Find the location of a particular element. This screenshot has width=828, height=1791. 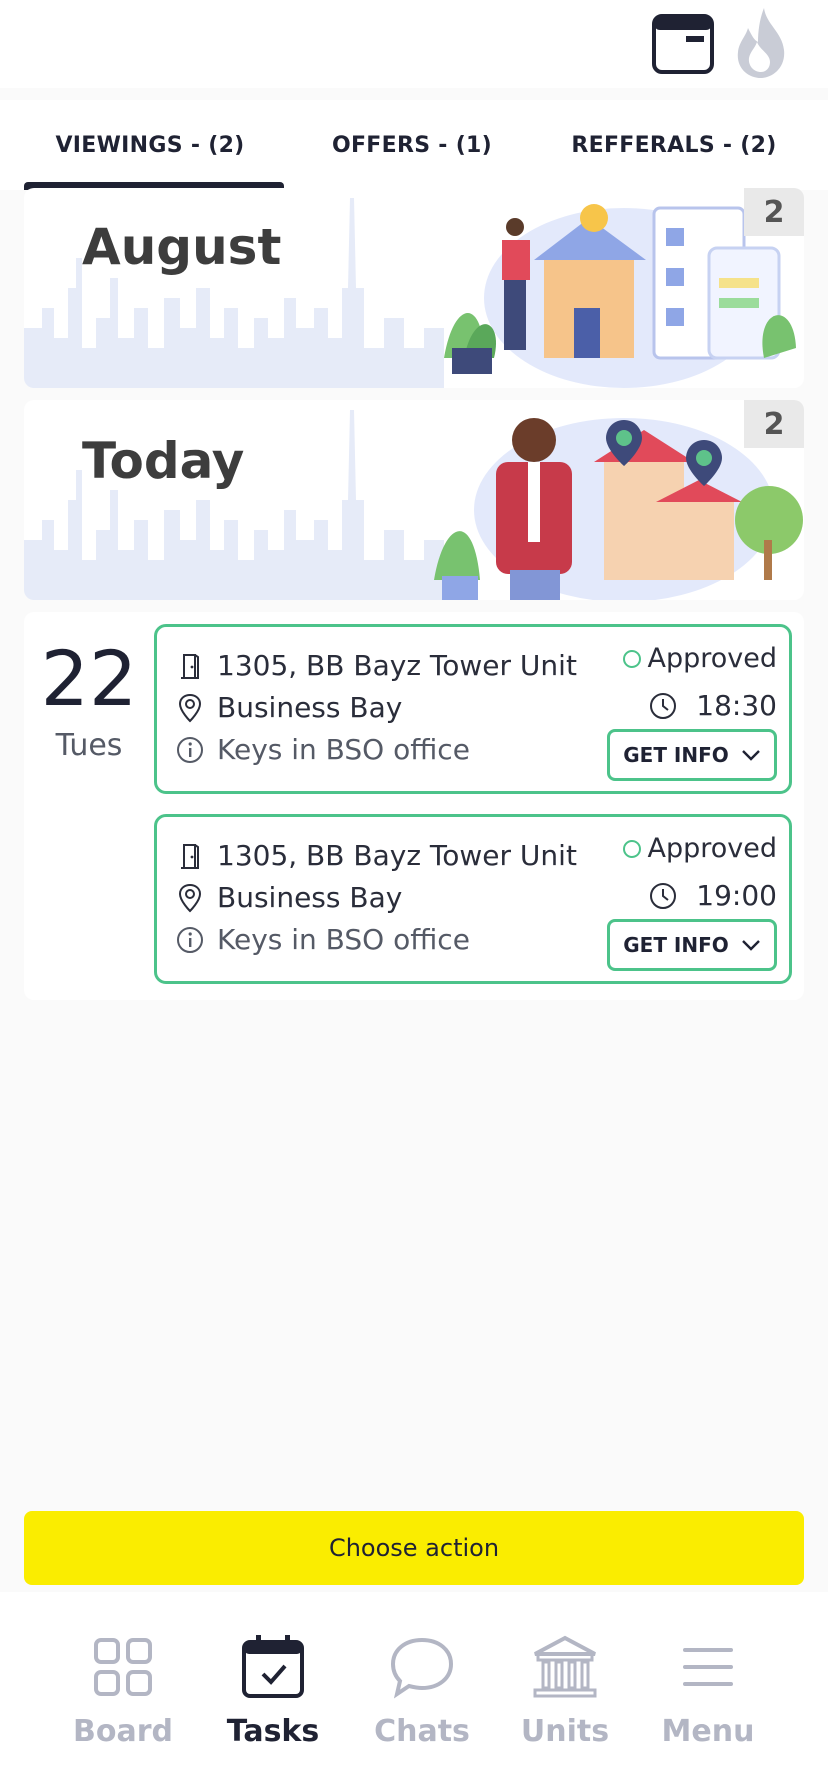

time-row: 19:00 is located at coordinates (712, 895).